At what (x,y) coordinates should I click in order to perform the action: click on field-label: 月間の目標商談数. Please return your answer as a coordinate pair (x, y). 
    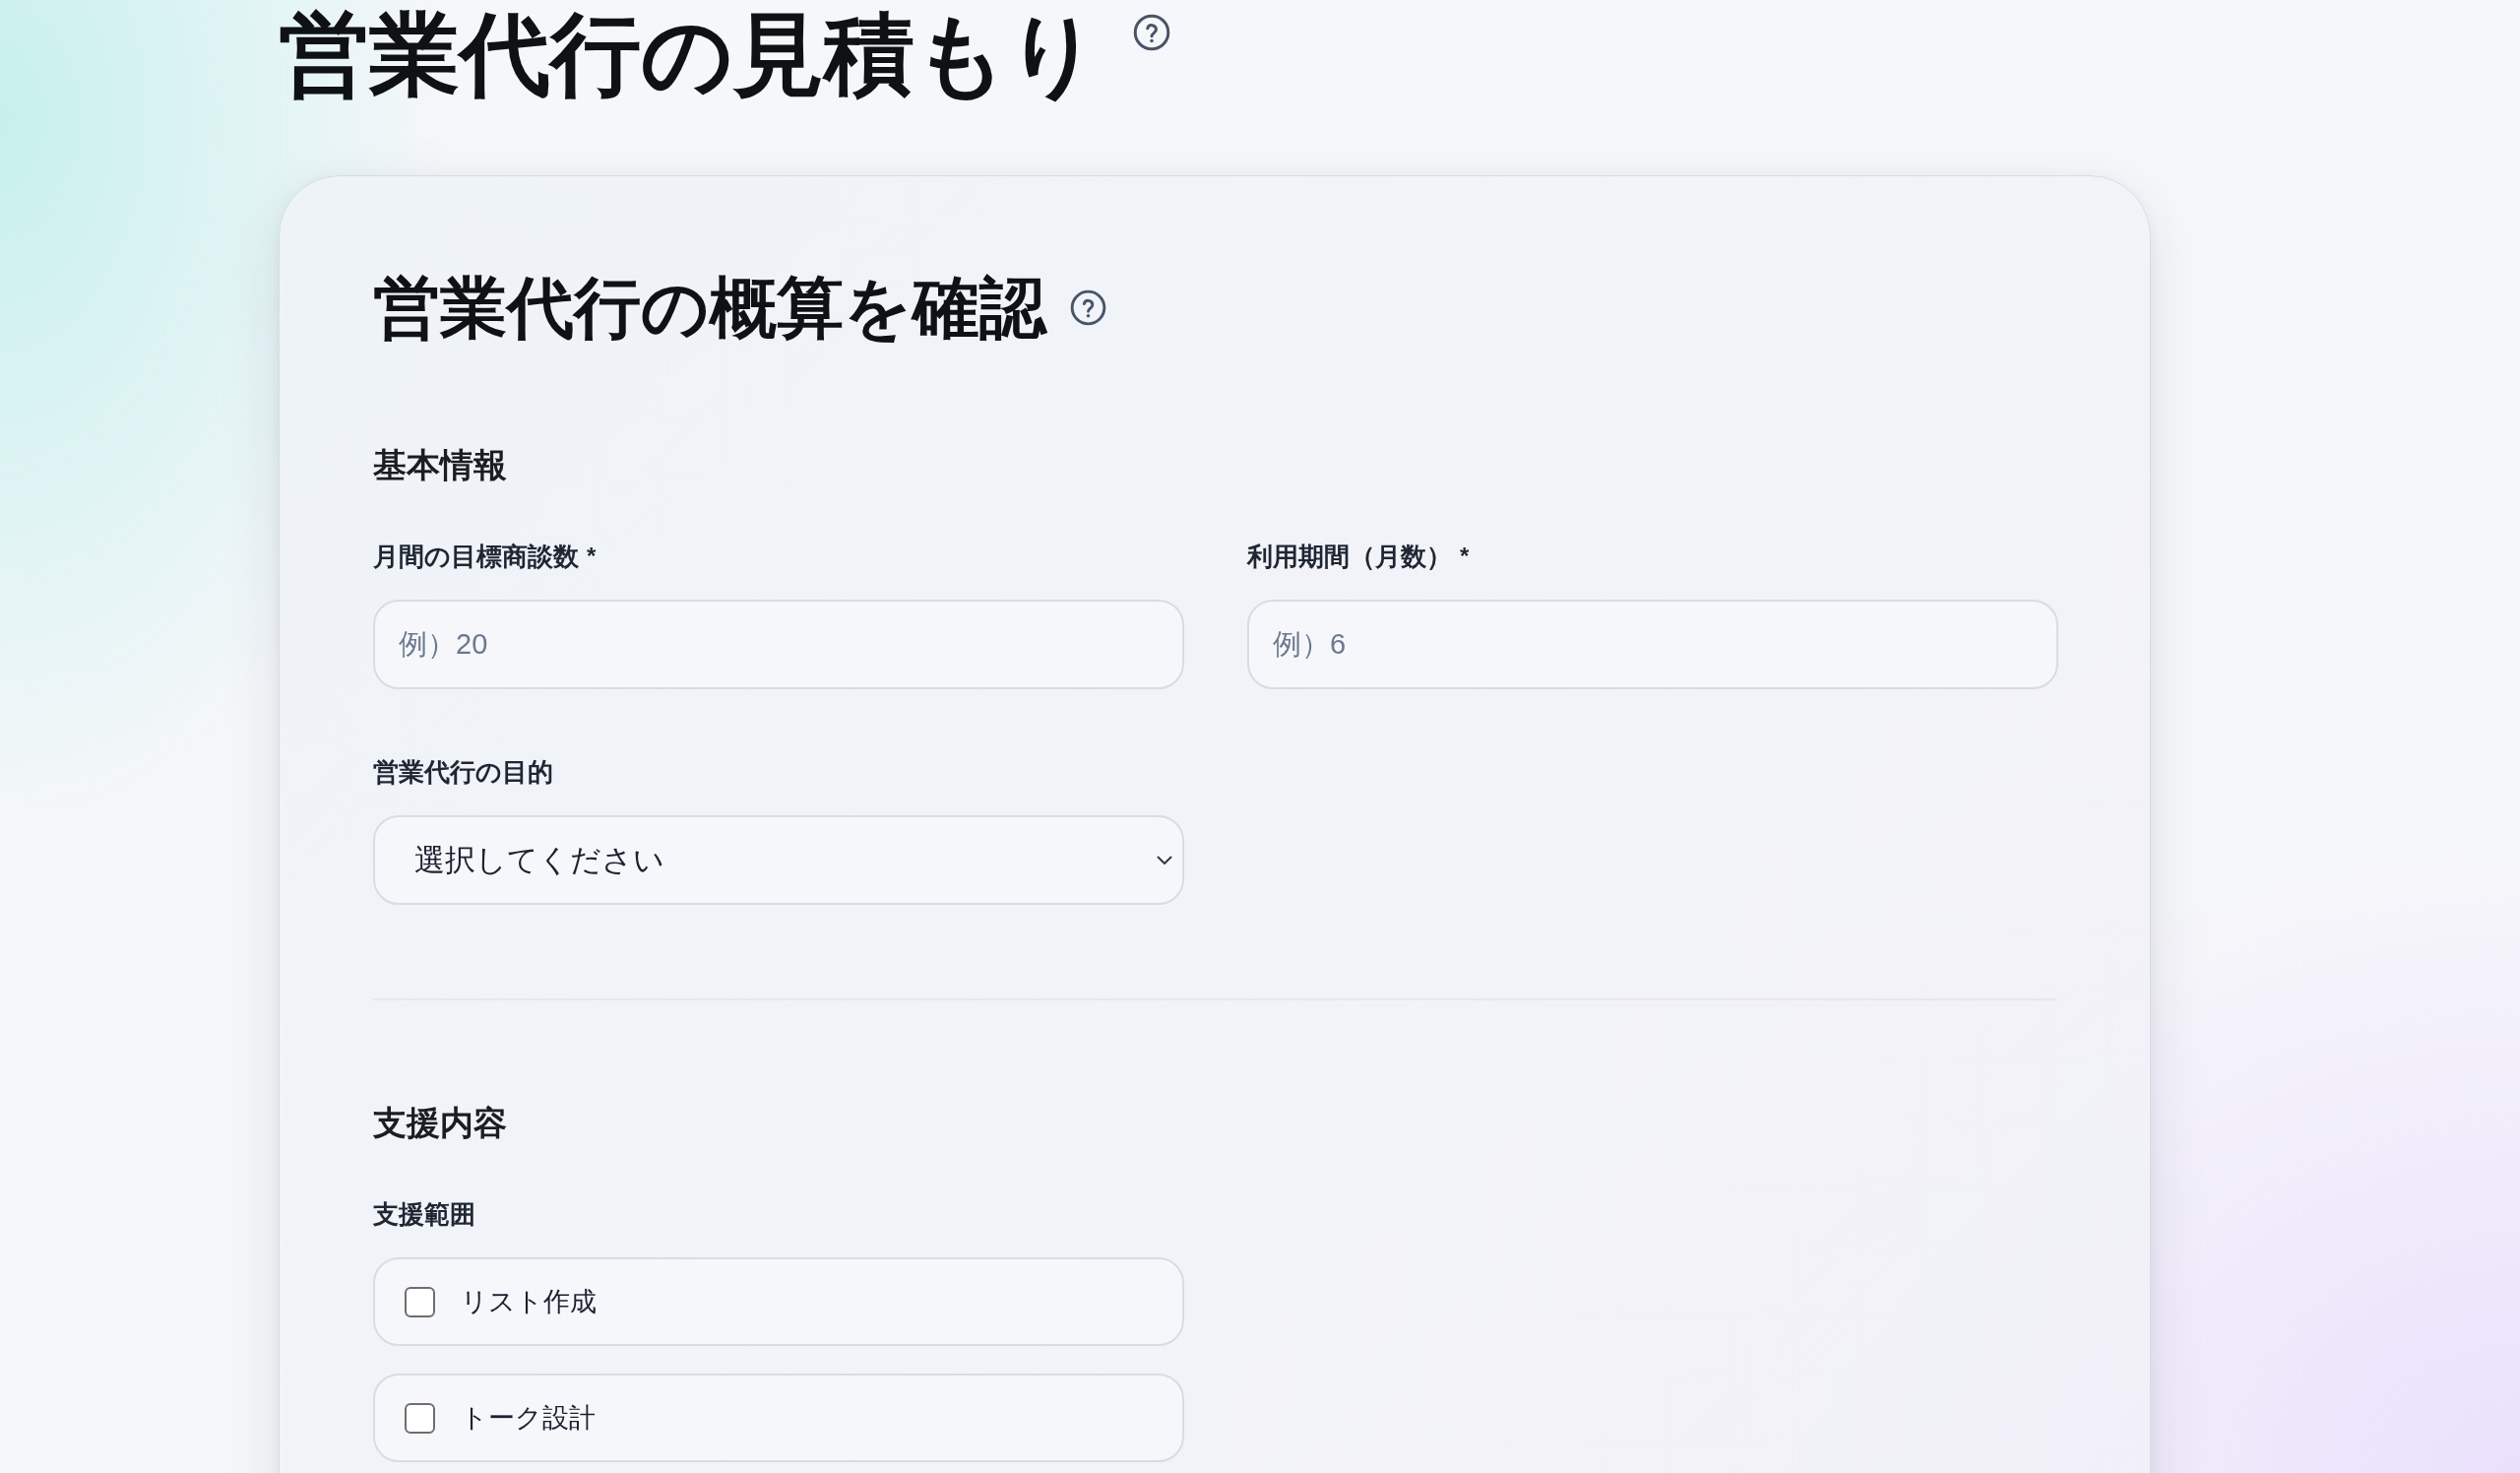
    Looking at the image, I should click on (476, 557).